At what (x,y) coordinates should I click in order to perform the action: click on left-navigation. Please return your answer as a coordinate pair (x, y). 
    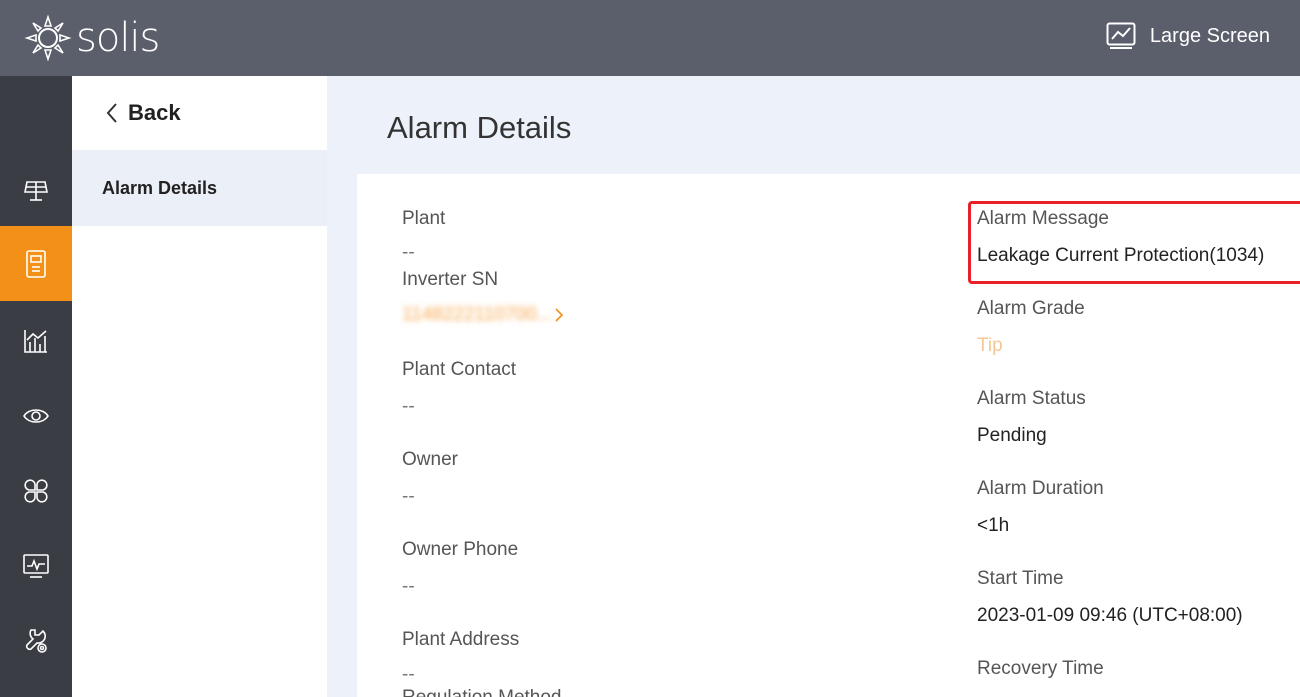
    Looking at the image, I should click on (36, 386).